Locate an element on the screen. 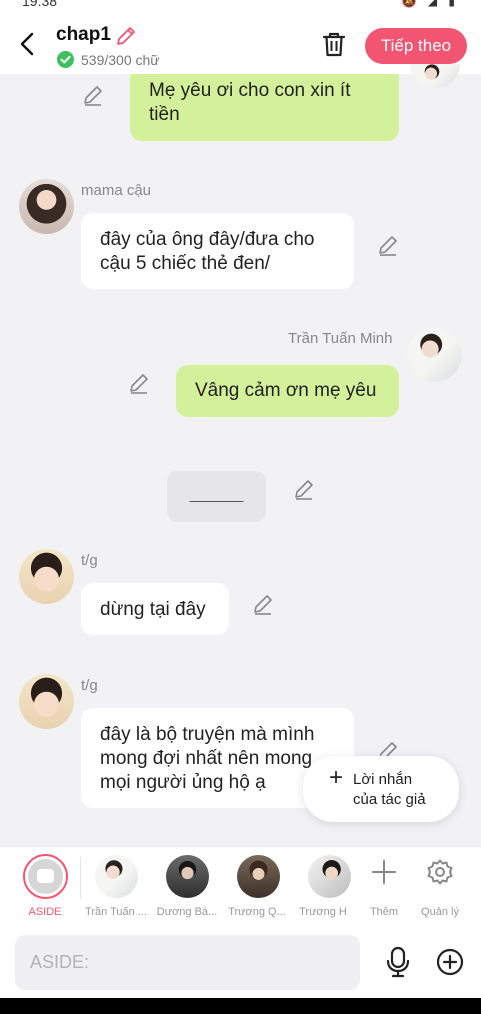  status-time: 19:38 is located at coordinates (40, 4).